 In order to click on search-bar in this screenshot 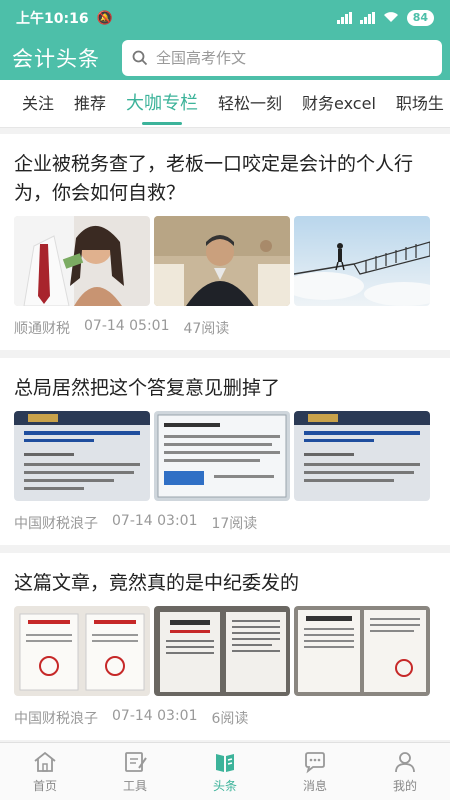, I will do `click(282, 58)`.